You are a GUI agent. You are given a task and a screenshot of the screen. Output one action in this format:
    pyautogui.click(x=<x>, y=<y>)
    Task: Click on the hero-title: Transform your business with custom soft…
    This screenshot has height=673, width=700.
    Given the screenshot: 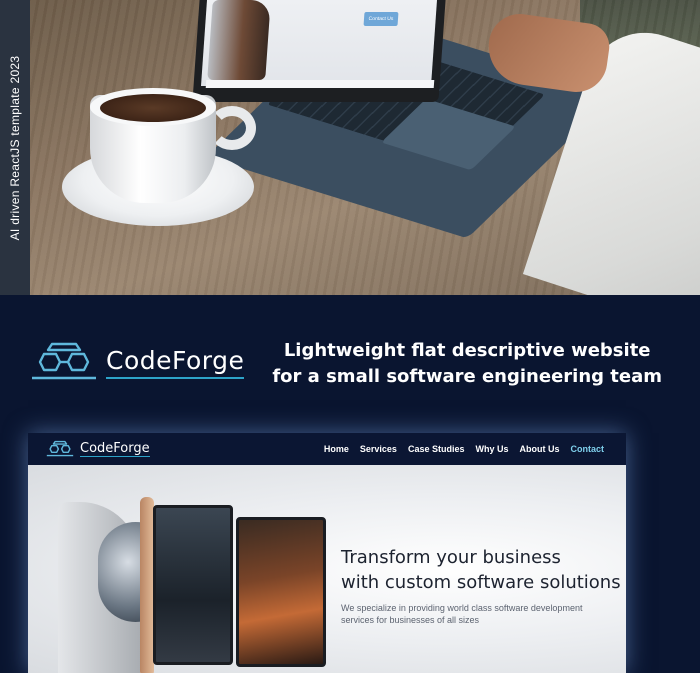 What is the action you would take?
    pyautogui.click(x=481, y=570)
    